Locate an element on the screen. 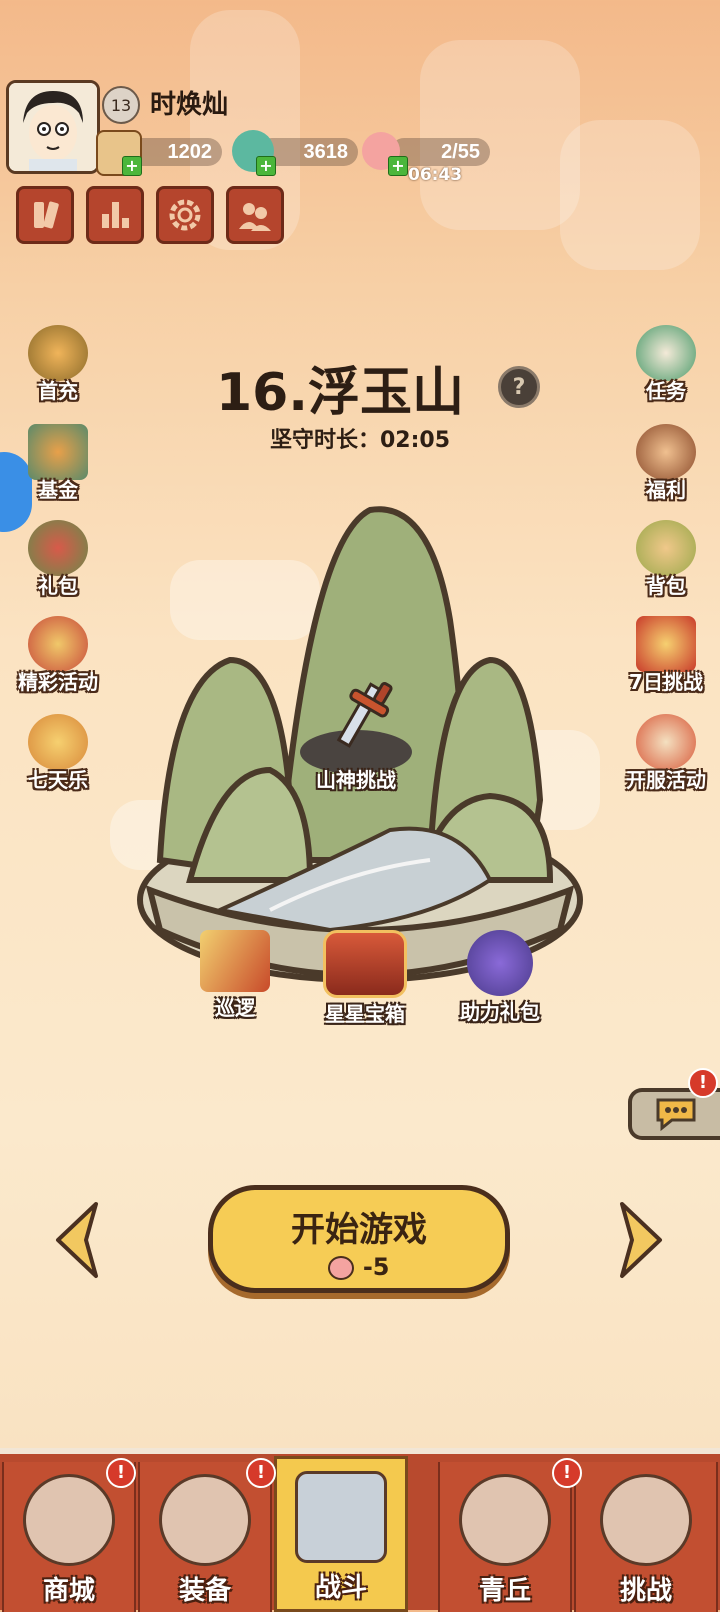 The width and height of the screenshot is (720, 1612). settings-button is located at coordinates (185, 215).